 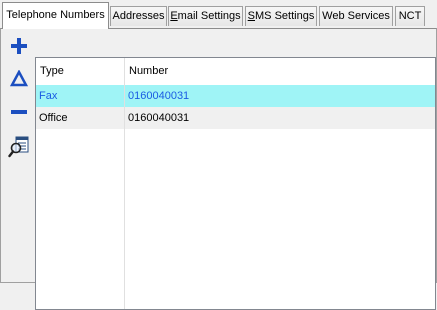 I want to click on tab-sms-label-rest: MS Settings, so click(x=285, y=16).